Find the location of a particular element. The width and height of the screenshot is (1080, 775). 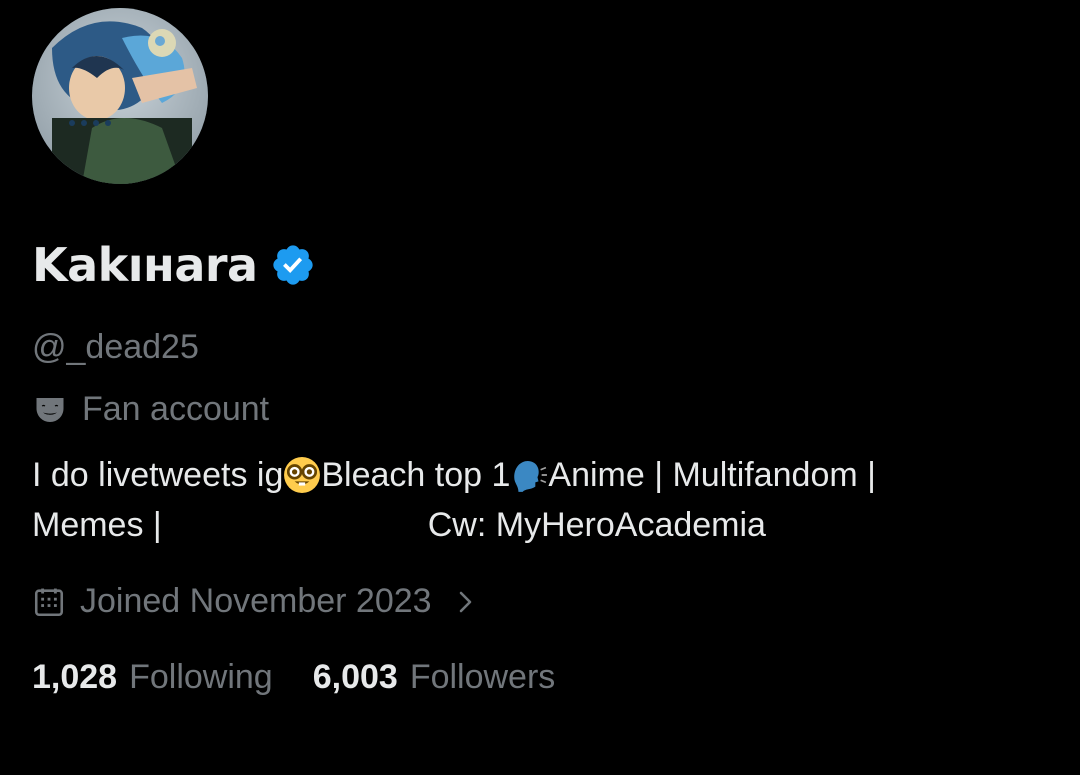

followers-count: 6,003 is located at coordinates (355, 677).